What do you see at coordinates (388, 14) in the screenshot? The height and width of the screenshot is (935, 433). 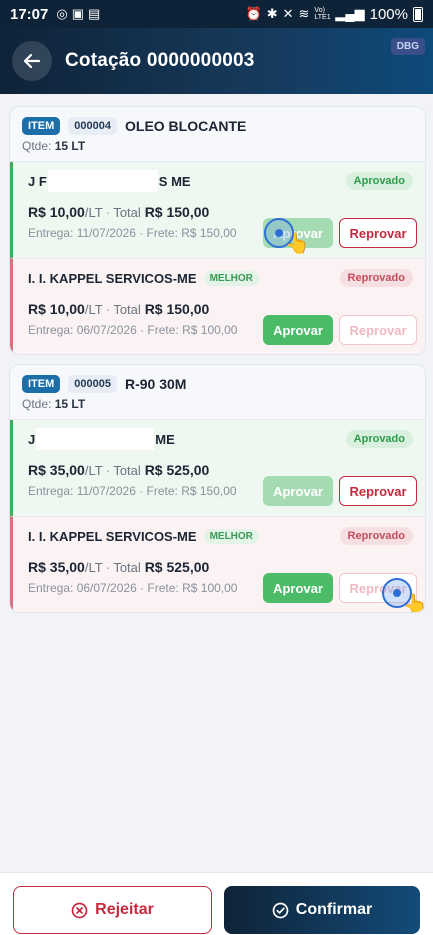 I see `battery-percent: 100%` at bounding box center [388, 14].